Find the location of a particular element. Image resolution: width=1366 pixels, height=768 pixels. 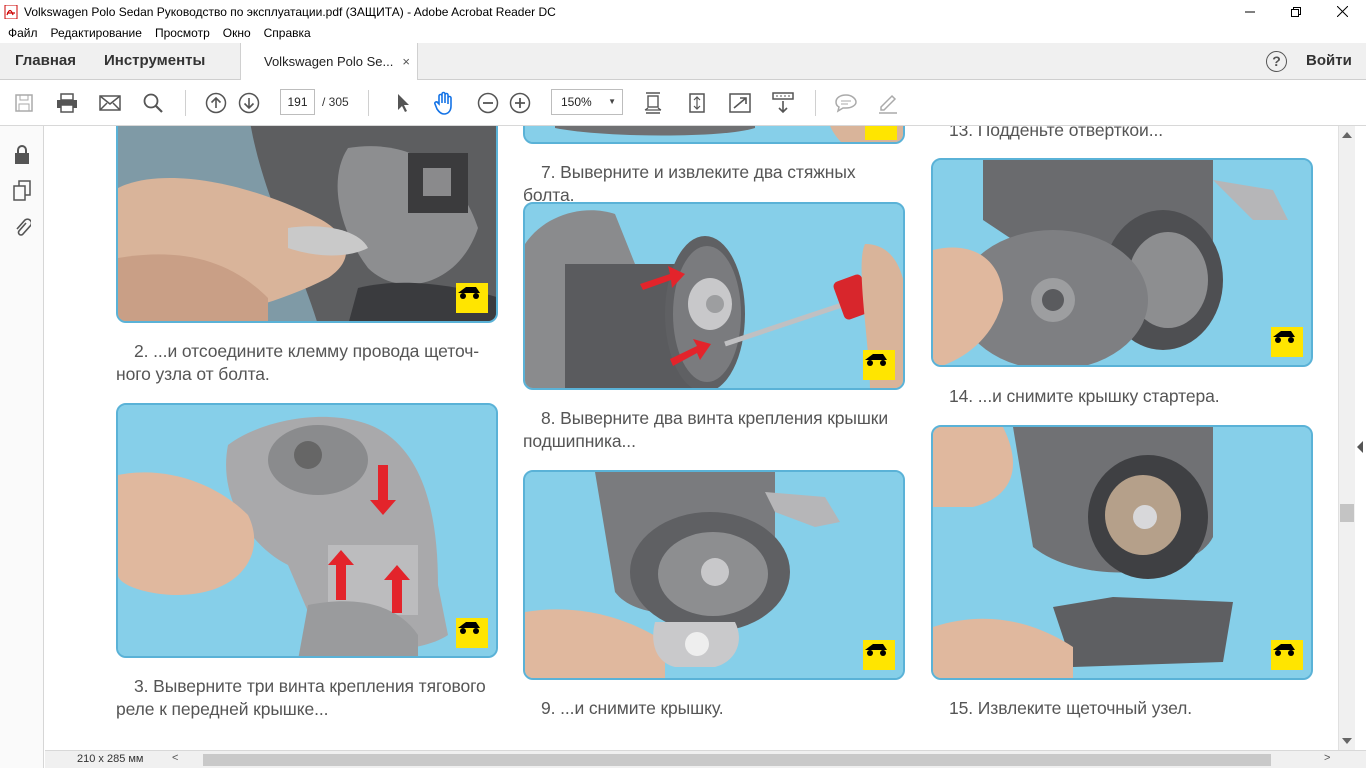

scroll-mode-button is located at coordinates (783, 103).